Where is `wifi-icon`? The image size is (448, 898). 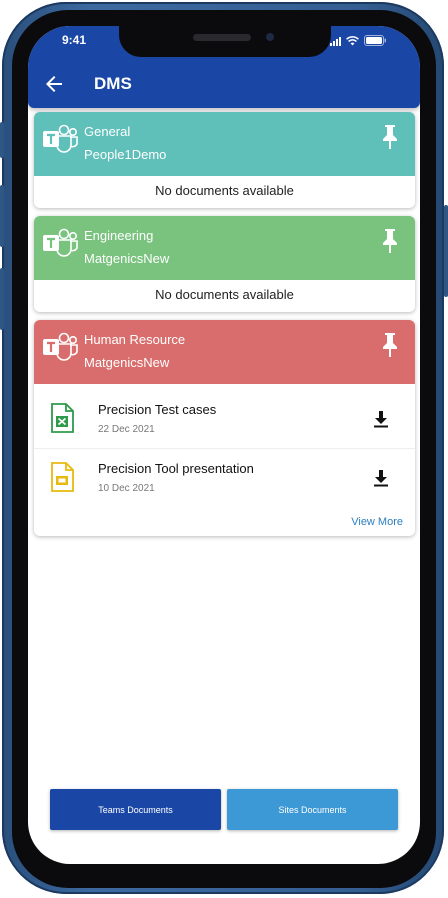
wifi-icon is located at coordinates (352, 41).